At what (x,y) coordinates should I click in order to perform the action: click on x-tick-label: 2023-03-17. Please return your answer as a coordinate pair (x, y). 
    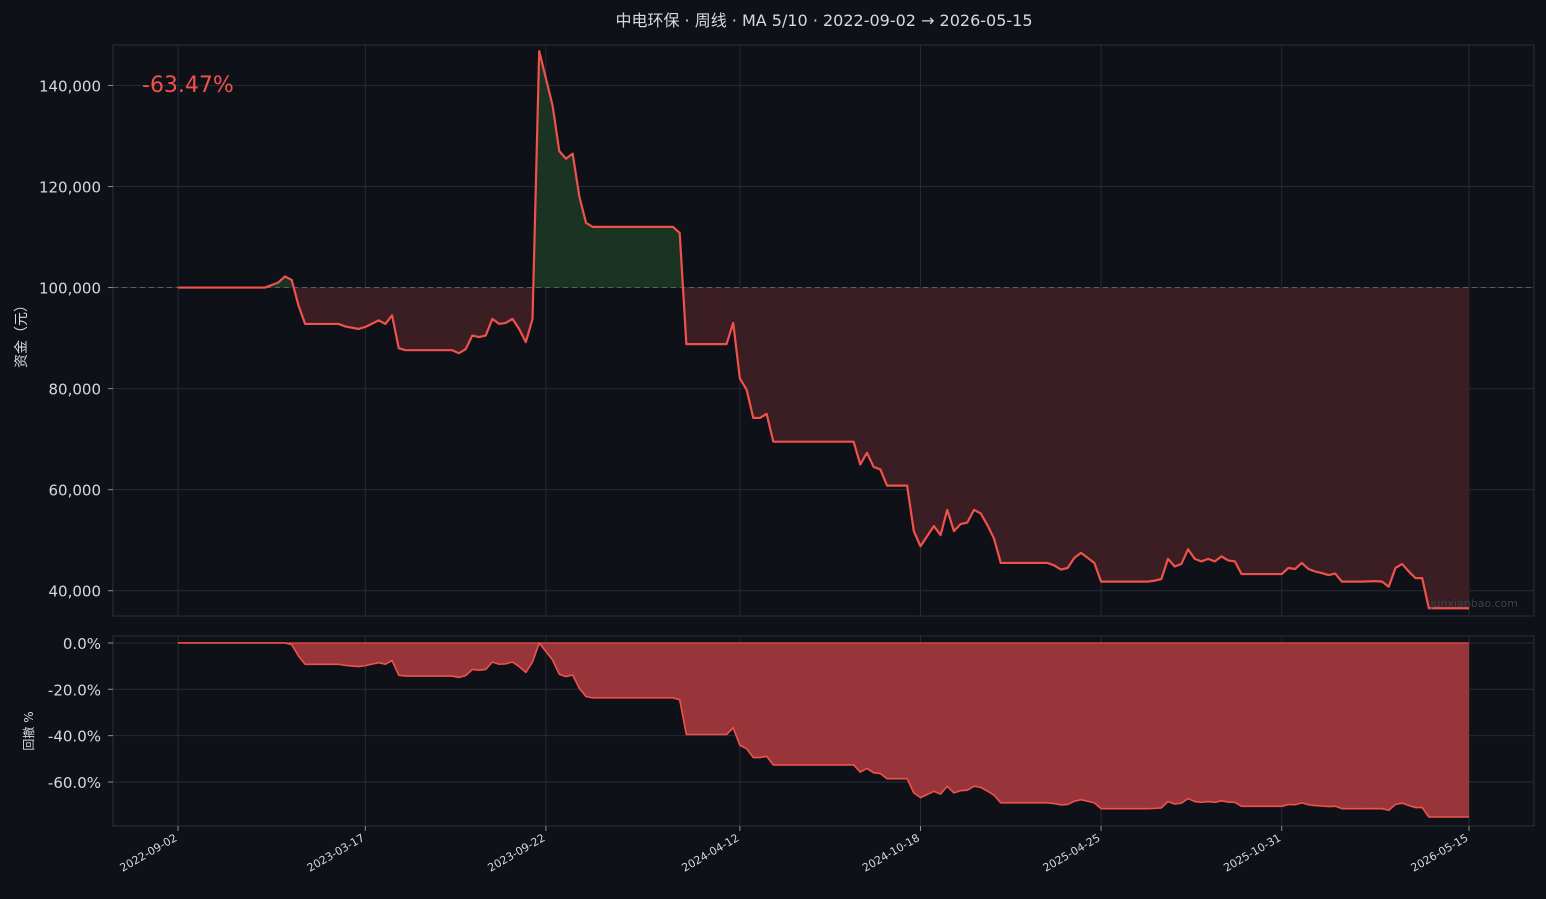
    Looking at the image, I should click on (336, 852).